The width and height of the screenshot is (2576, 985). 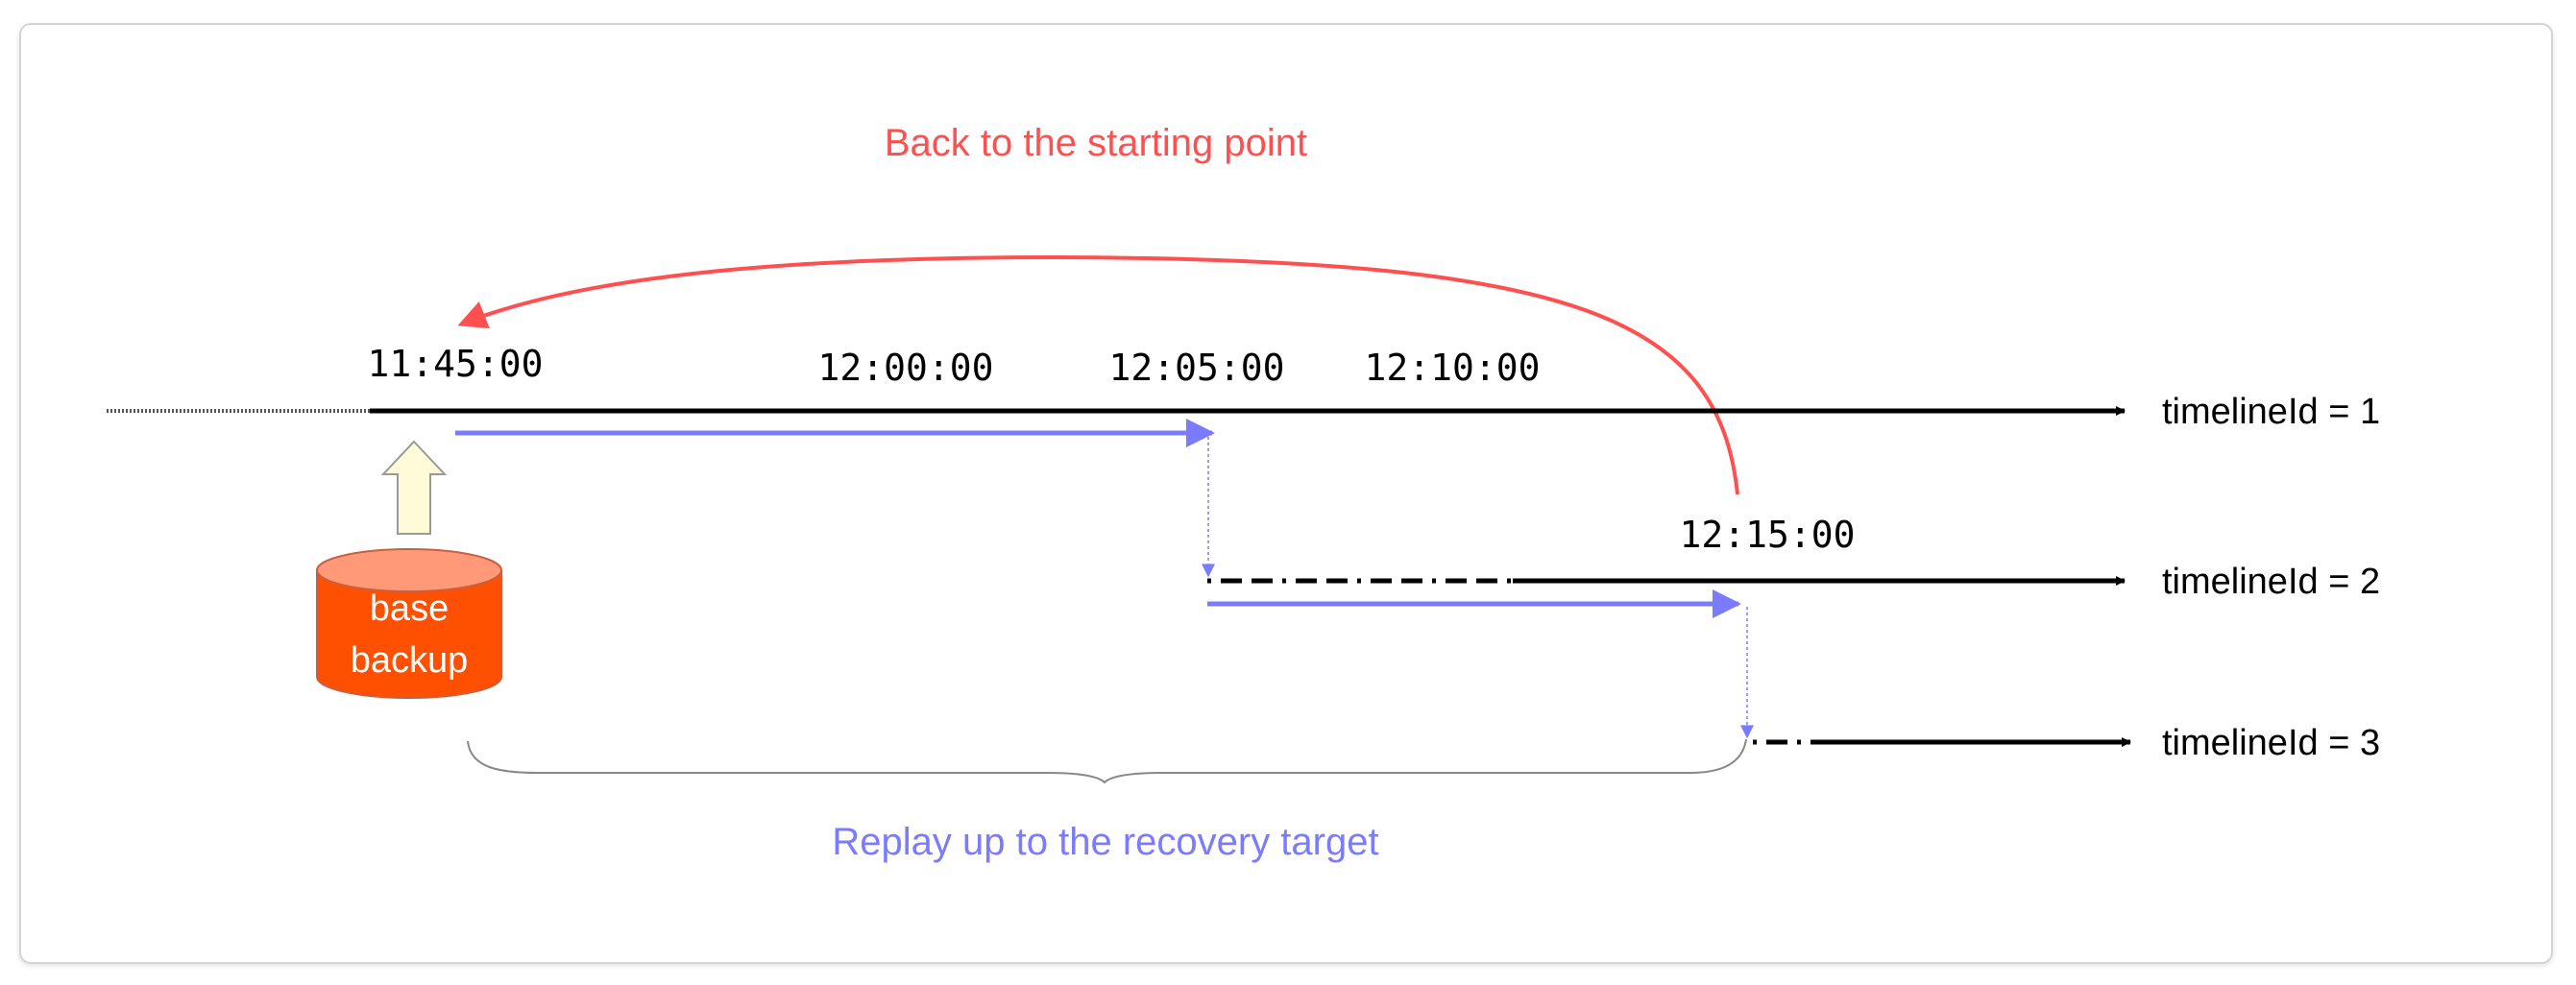 What do you see at coordinates (1098, 374) in the screenshot?
I see `back-arrow` at bounding box center [1098, 374].